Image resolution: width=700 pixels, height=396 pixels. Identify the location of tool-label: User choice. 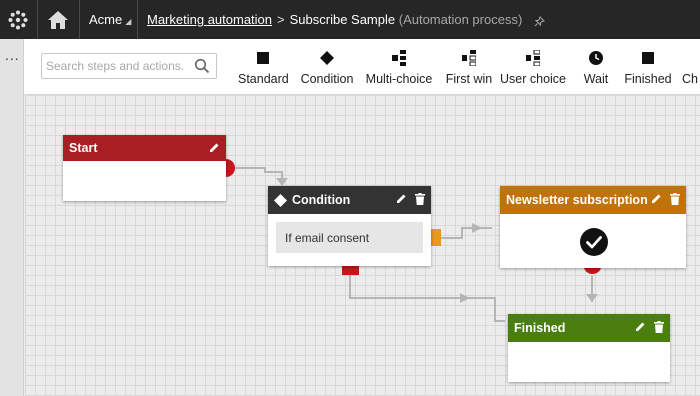
(533, 79).